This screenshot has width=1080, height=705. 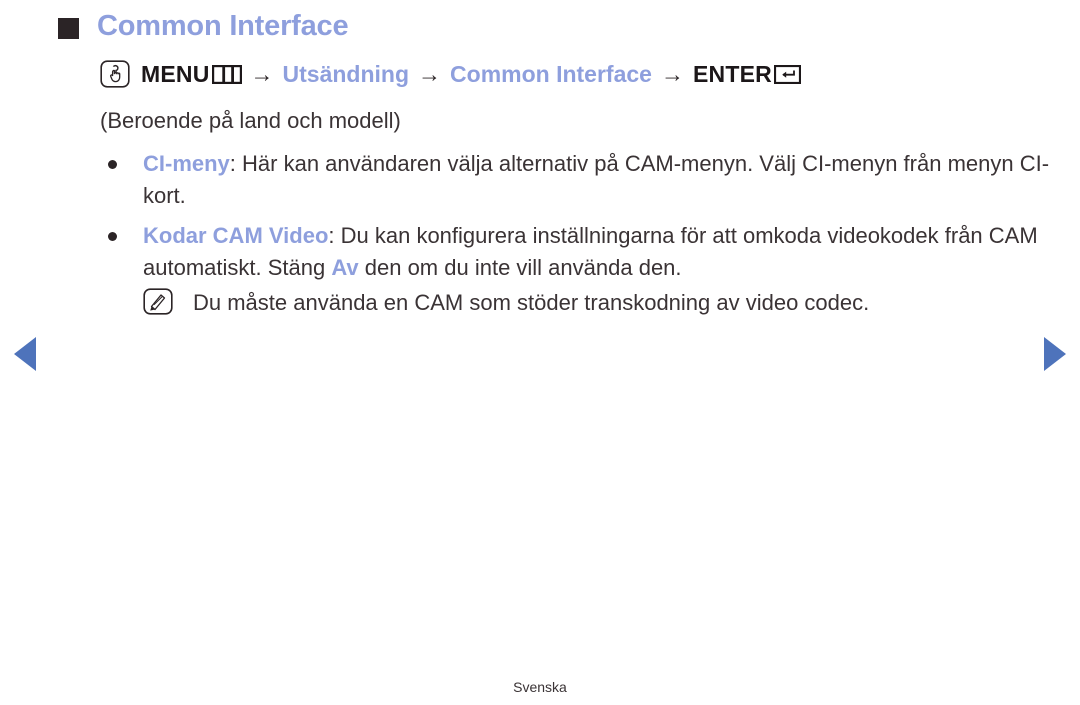 What do you see at coordinates (175, 73) in the screenshot?
I see `menu-label: MENU` at bounding box center [175, 73].